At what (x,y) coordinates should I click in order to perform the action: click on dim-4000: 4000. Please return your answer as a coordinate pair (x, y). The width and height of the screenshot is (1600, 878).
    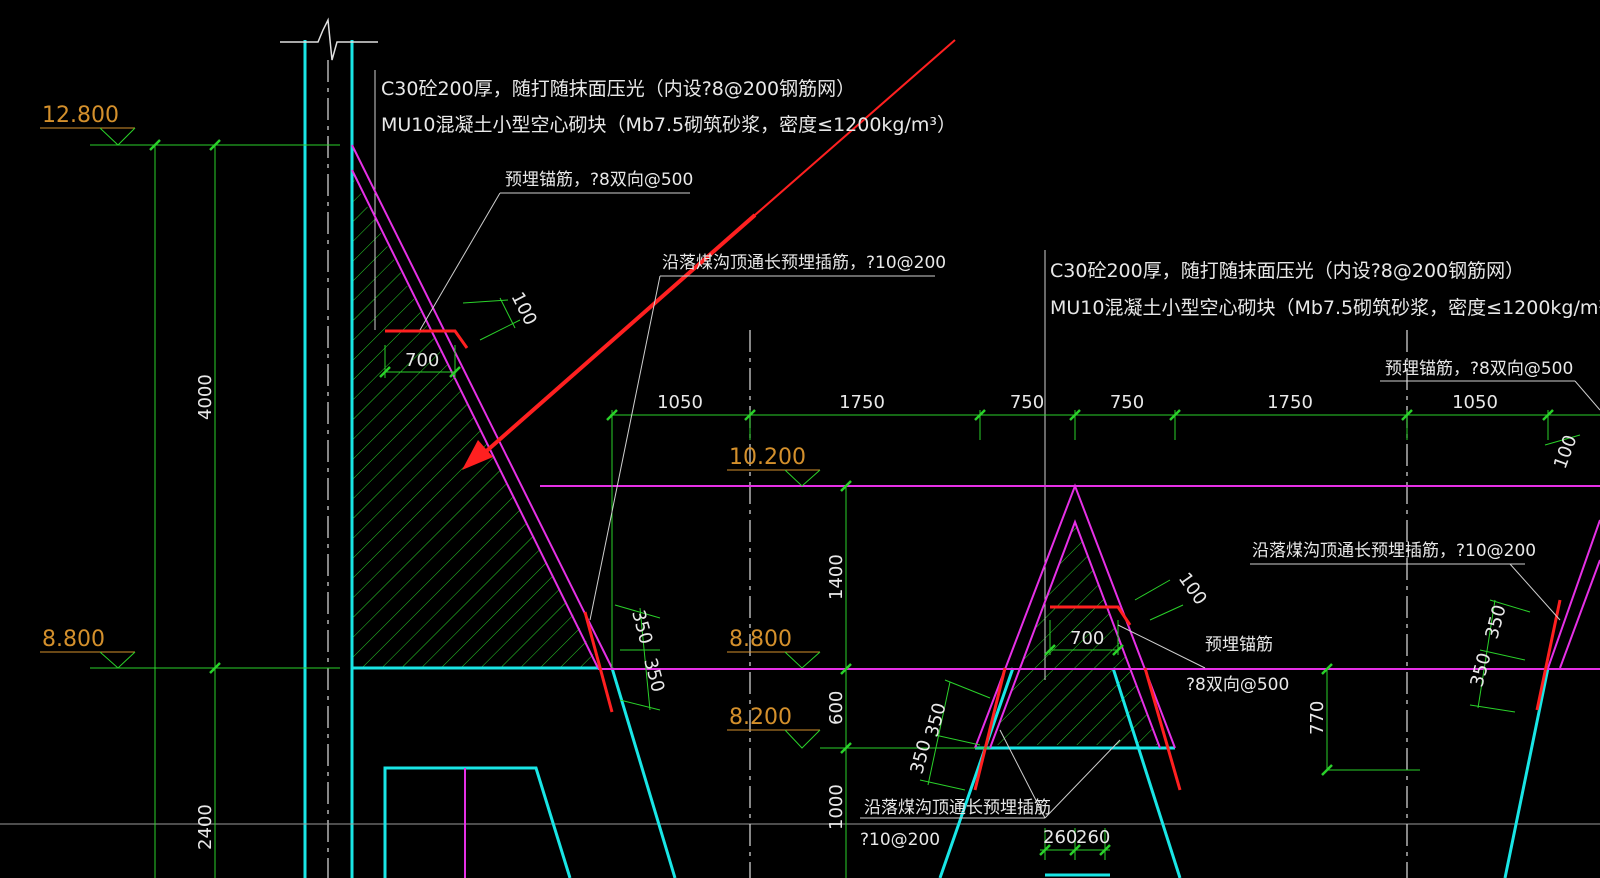
    Looking at the image, I should click on (205, 397).